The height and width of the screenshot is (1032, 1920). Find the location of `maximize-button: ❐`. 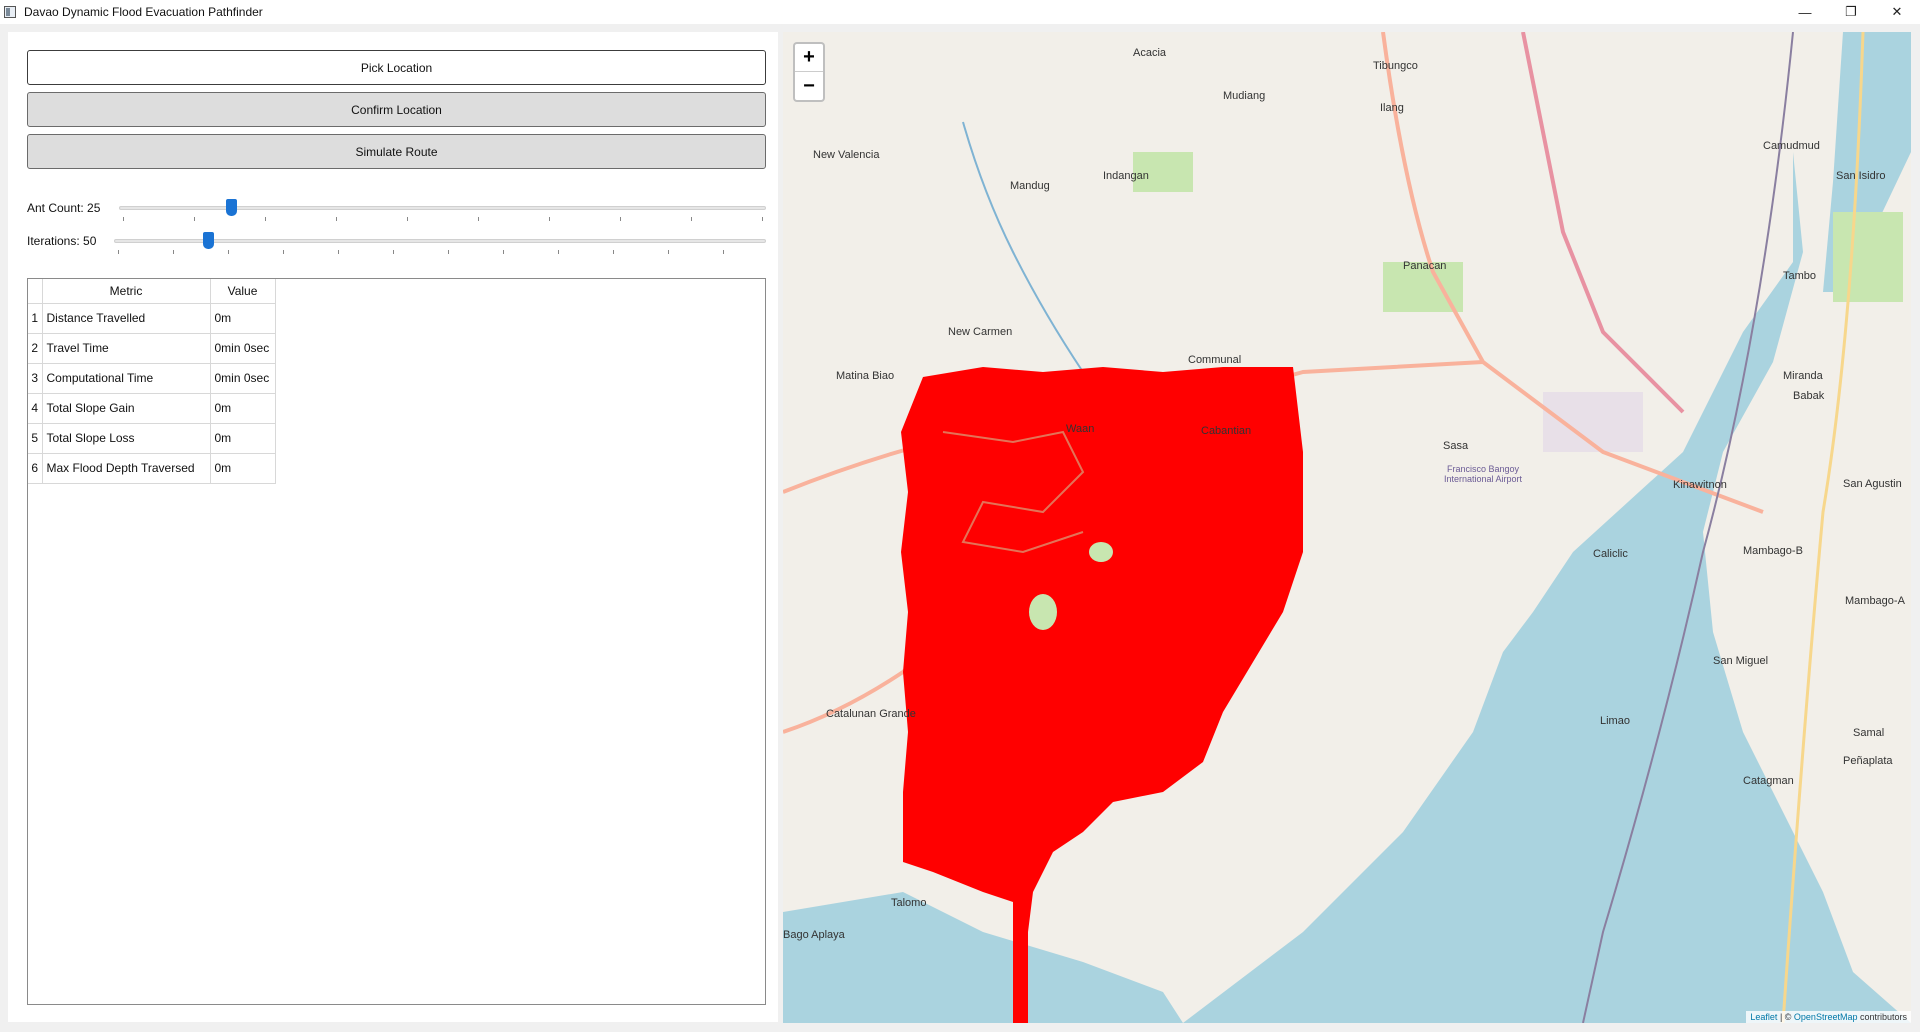

maximize-button: ❐ is located at coordinates (1851, 12).